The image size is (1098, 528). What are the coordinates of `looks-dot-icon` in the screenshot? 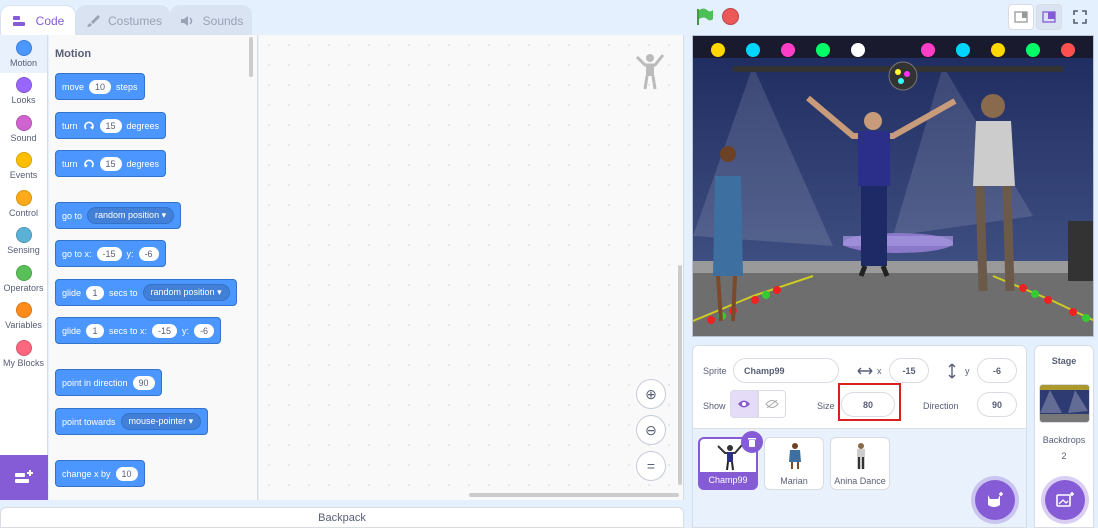 It's located at (23, 85).